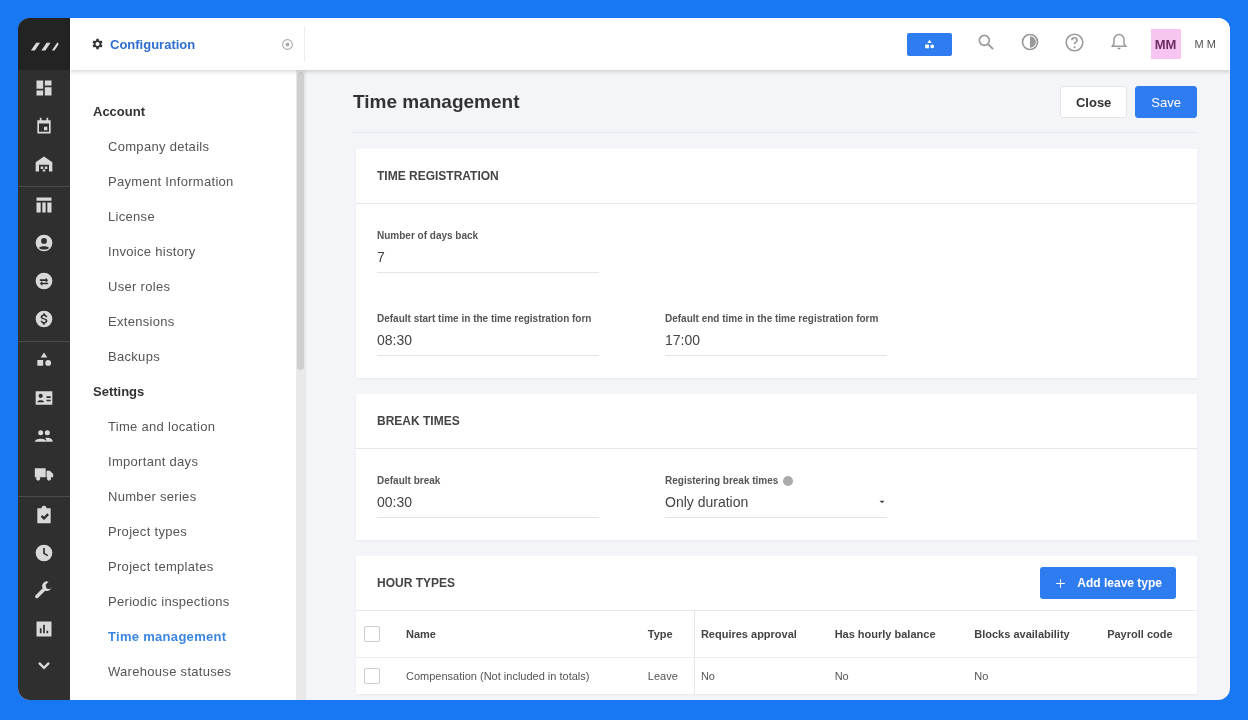 This screenshot has width=1248, height=720. I want to click on sidebar-item: Warehouse statuses, so click(202, 671).